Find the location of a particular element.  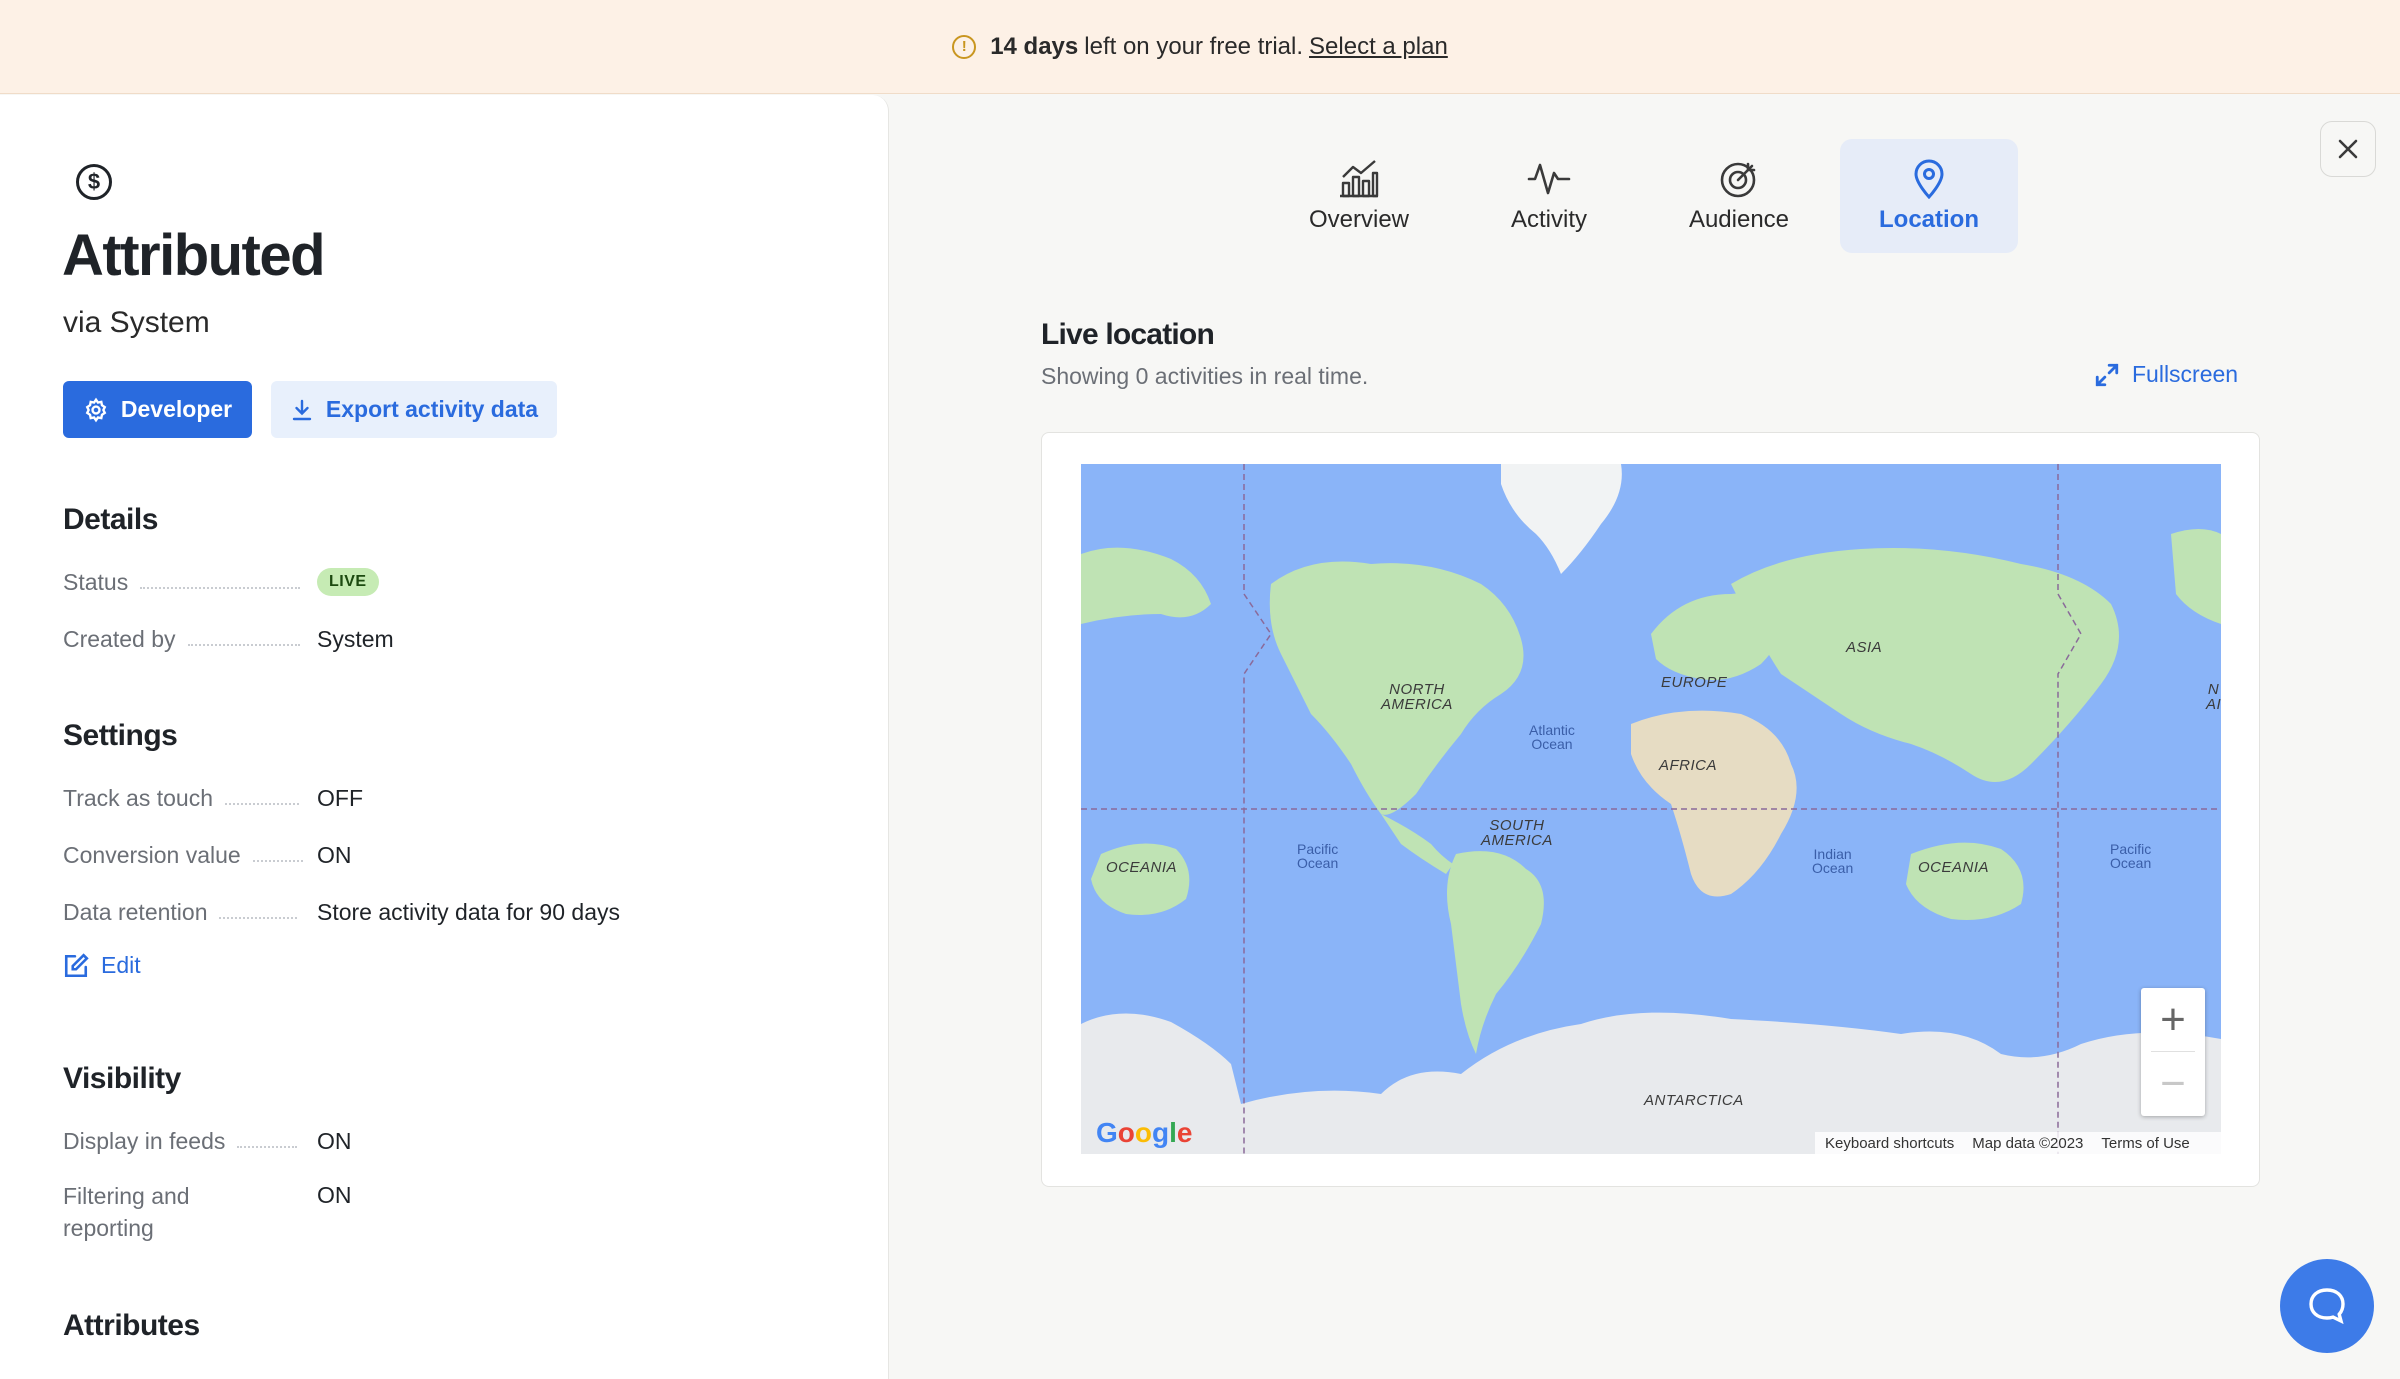

fullscreen-button: Fullscreen is located at coordinates (2166, 374).